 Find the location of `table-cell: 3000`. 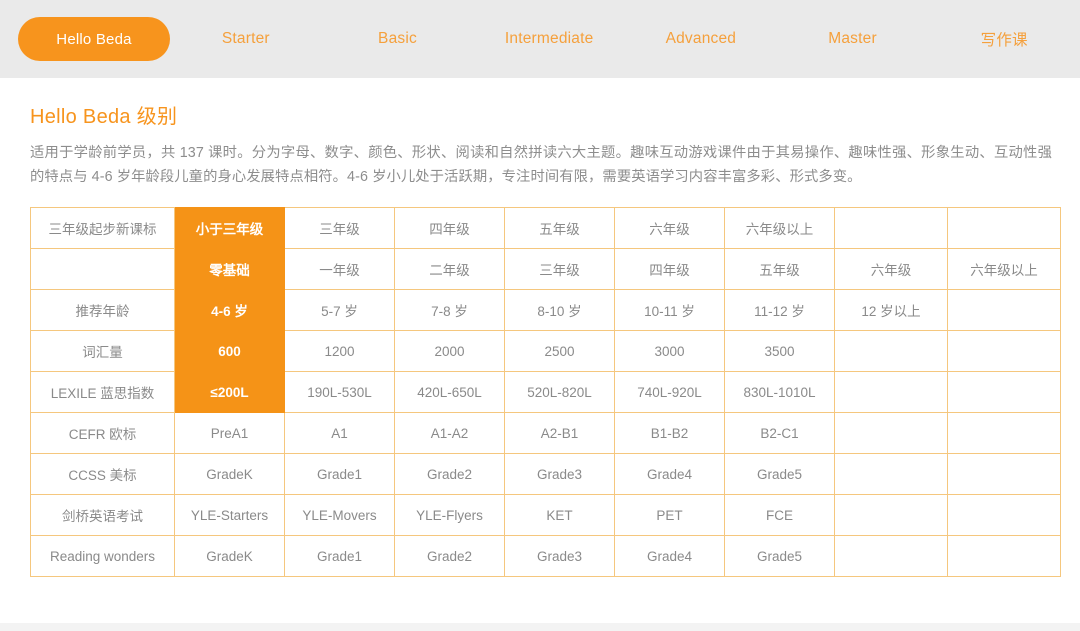

table-cell: 3000 is located at coordinates (669, 351).